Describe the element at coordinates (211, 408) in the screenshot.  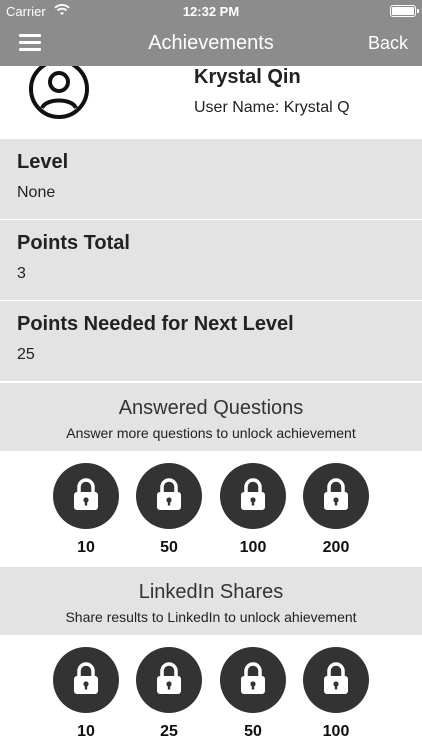
I see `section-title: Answered Questions` at that location.